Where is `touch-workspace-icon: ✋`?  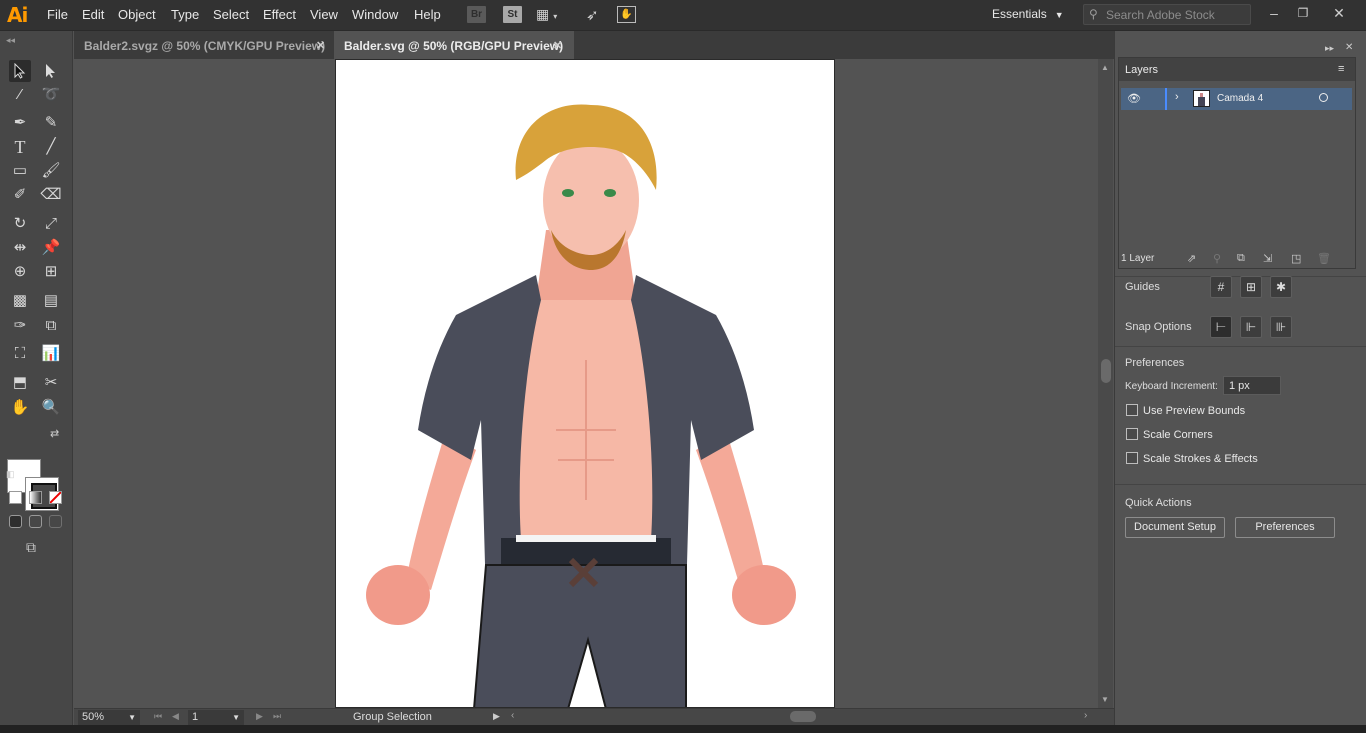 touch-workspace-icon: ✋ is located at coordinates (626, 14).